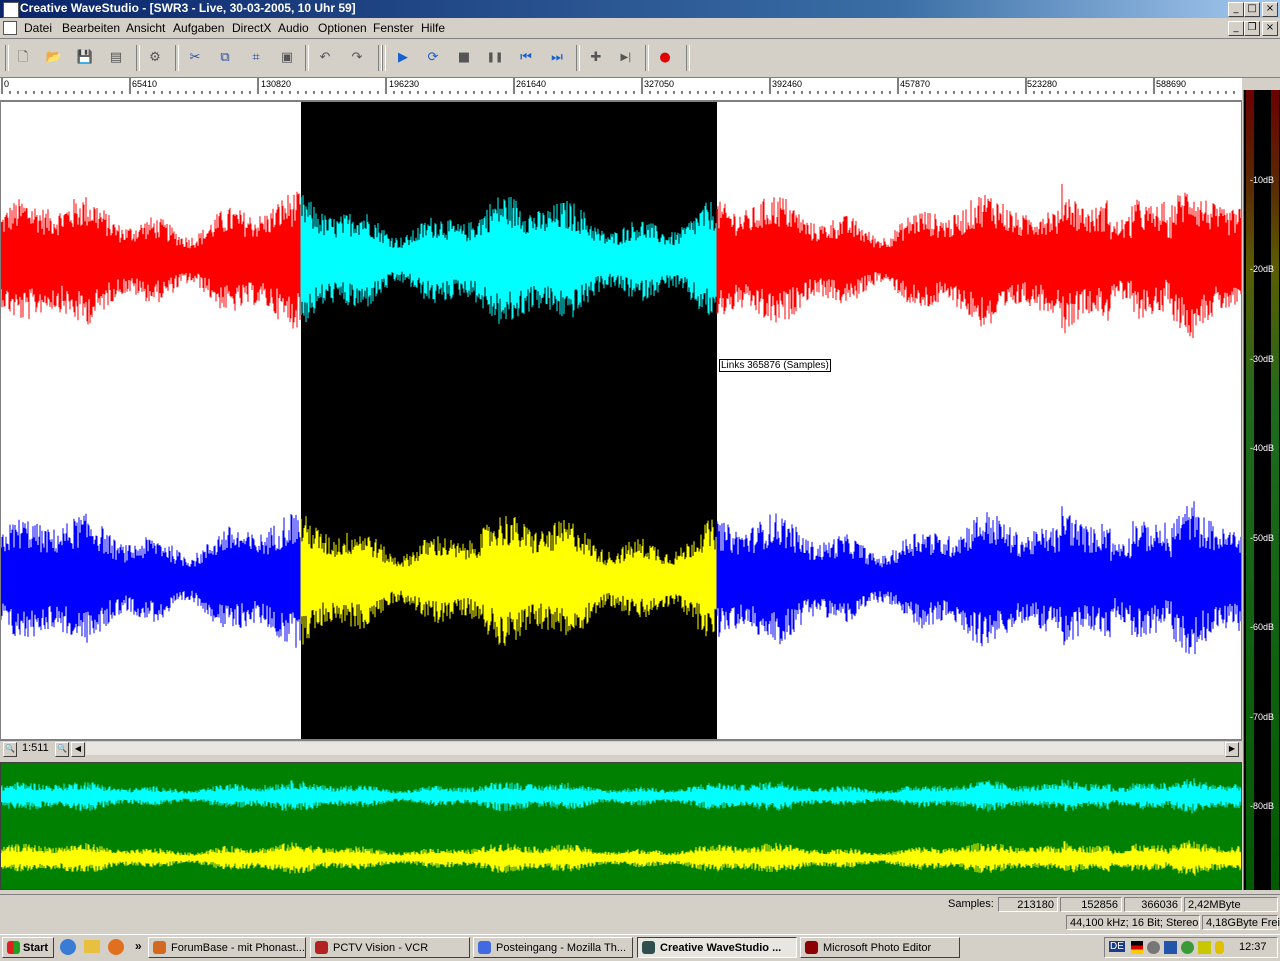 This screenshot has width=1280, height=961. I want to click on start-button: Start, so click(28, 947).